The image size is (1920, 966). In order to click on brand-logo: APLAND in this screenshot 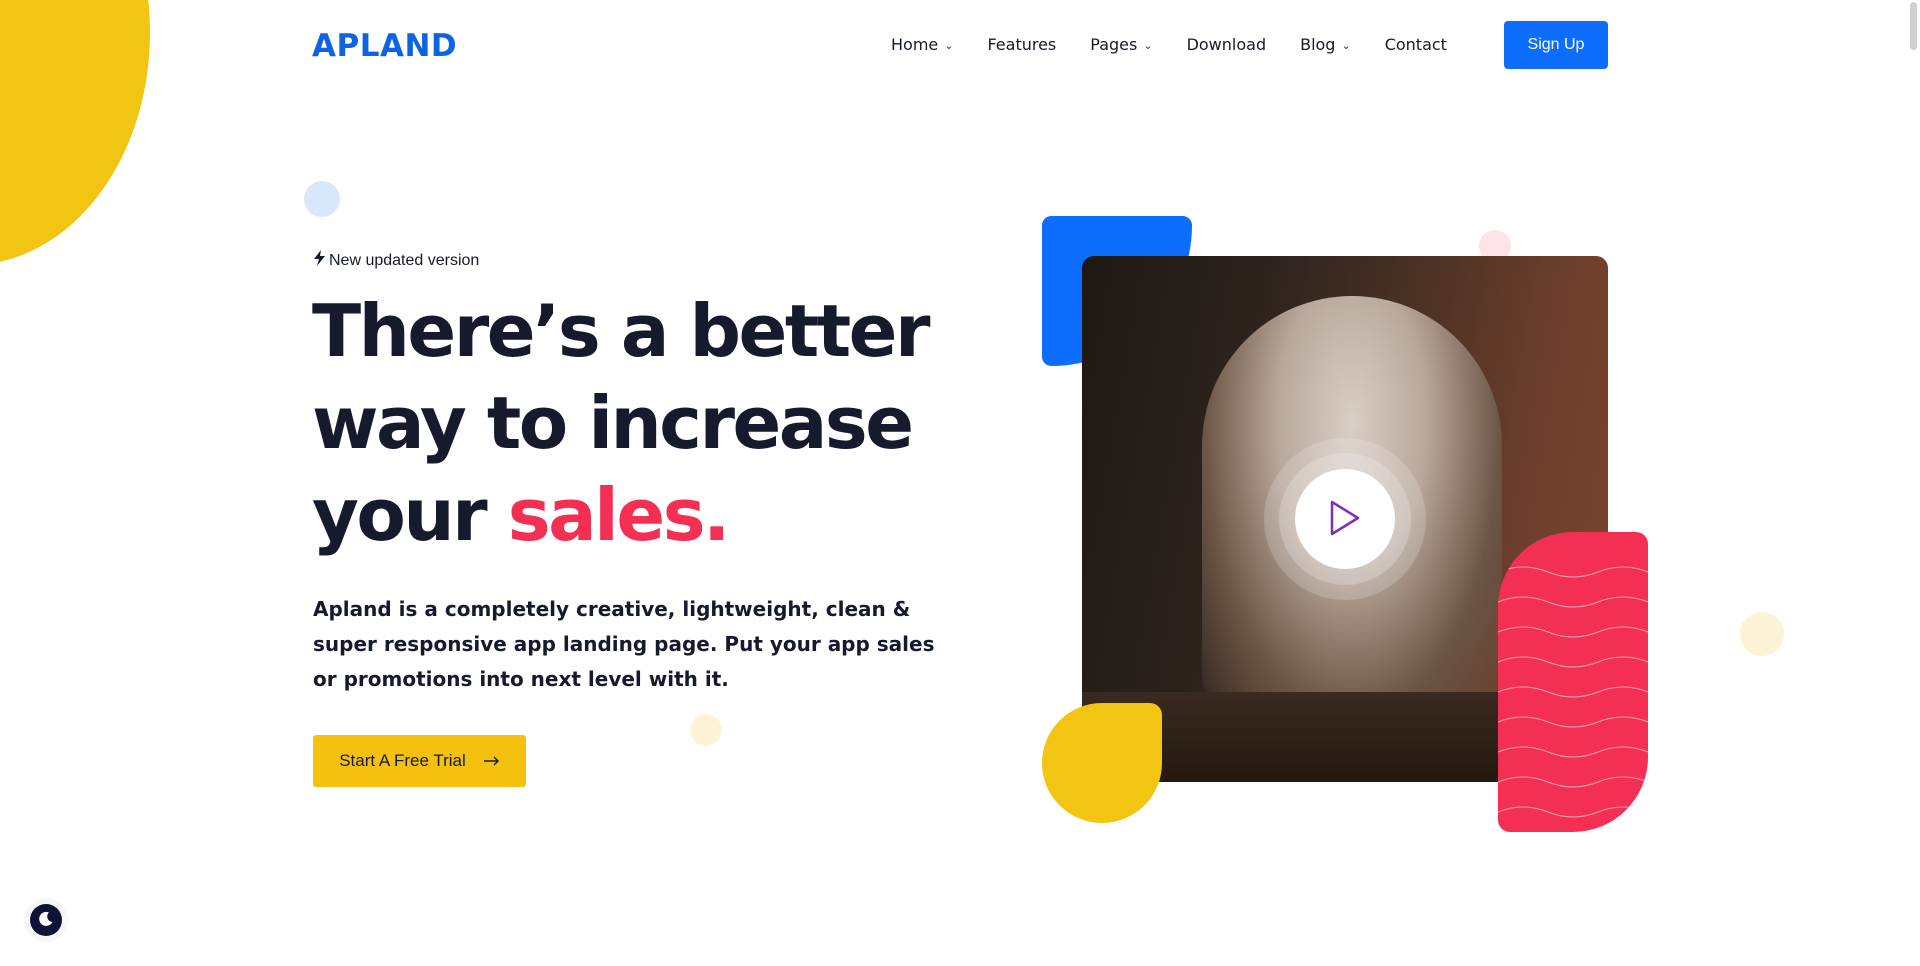, I will do `click(384, 46)`.